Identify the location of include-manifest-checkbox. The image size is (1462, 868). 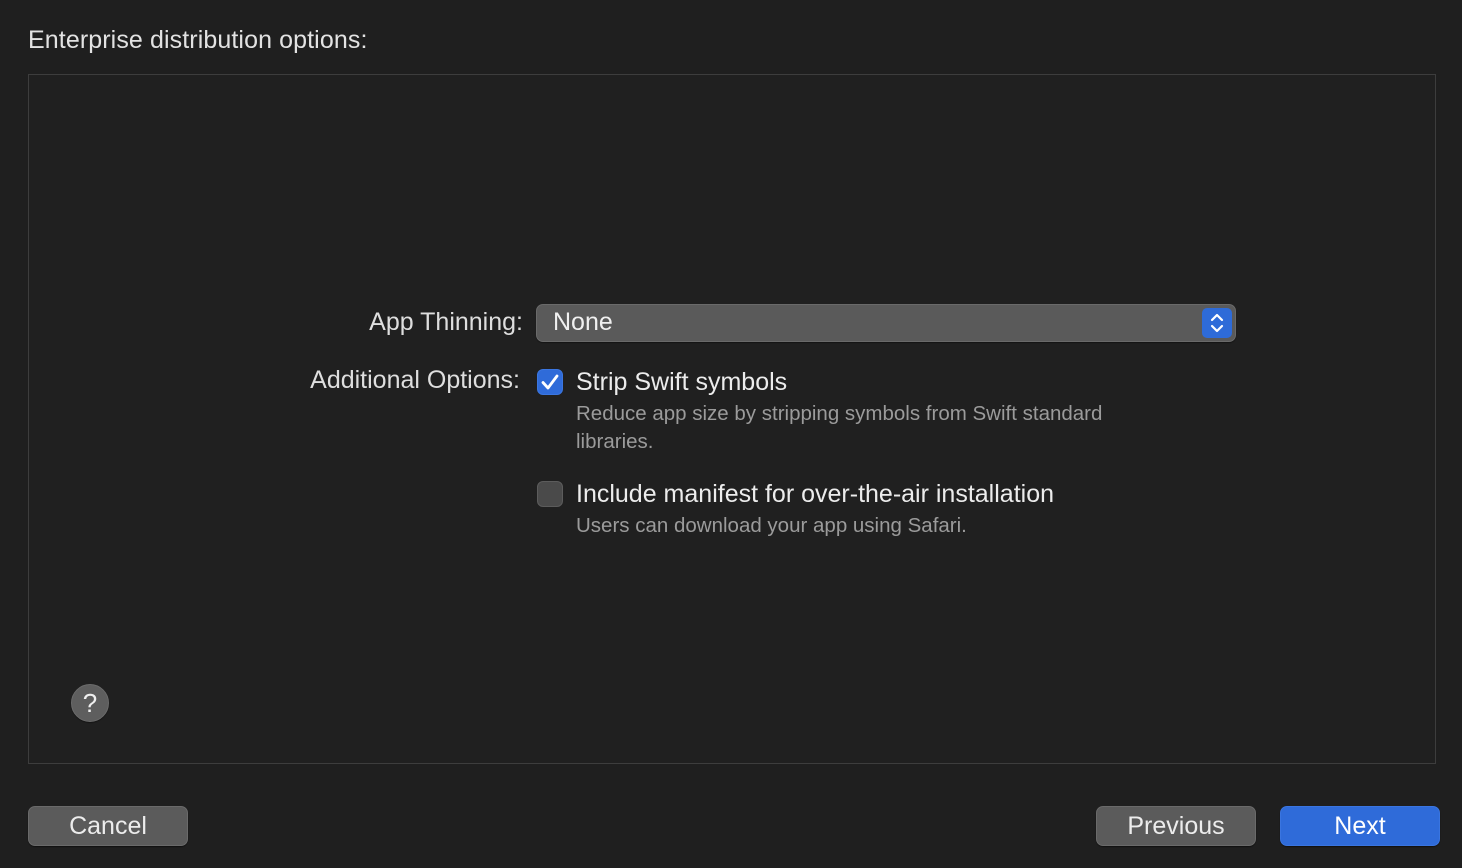
(550, 494).